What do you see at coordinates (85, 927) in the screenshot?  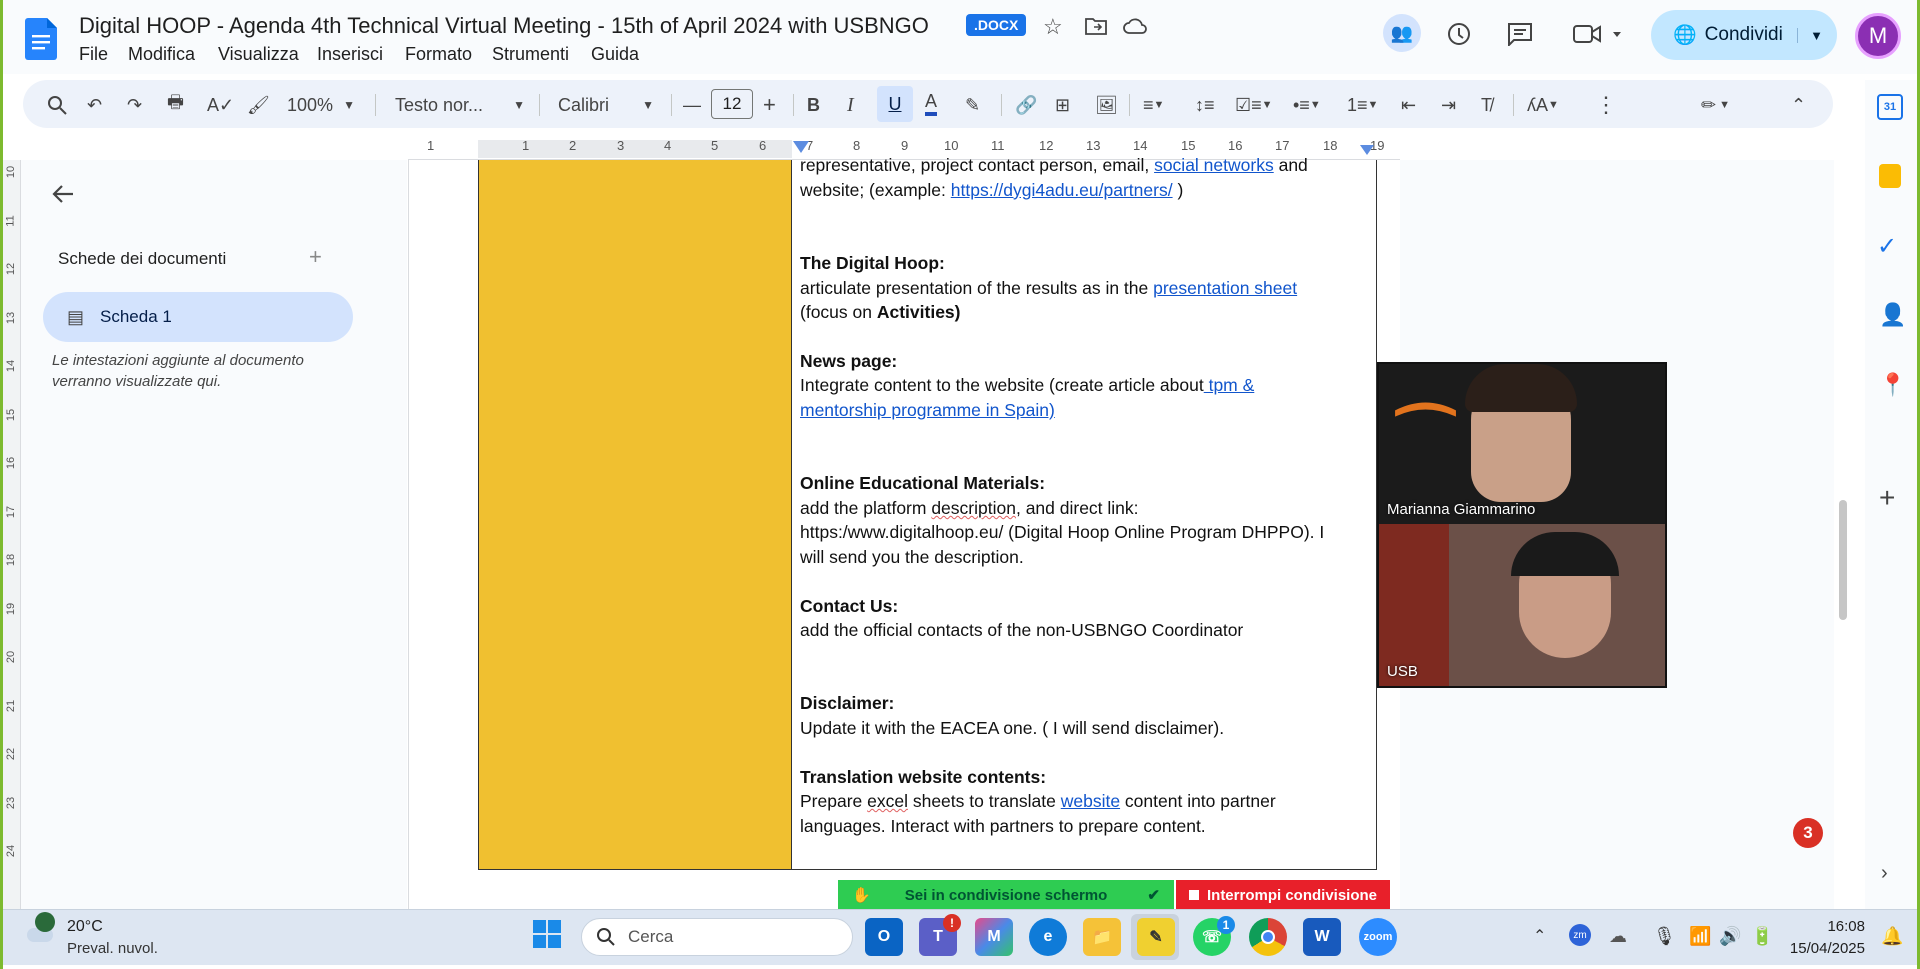 I see `weather-temp: 20°C` at bounding box center [85, 927].